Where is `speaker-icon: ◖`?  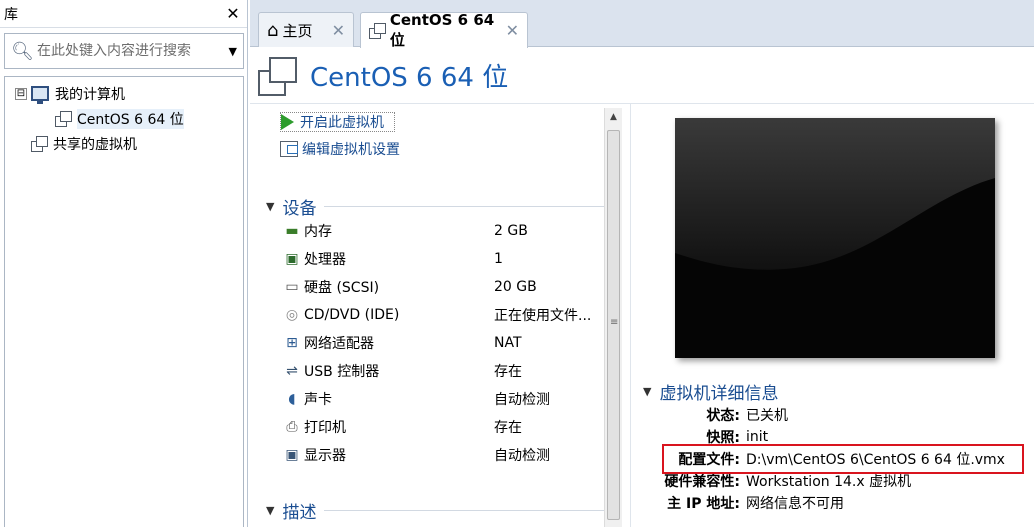
speaker-icon: ◖ is located at coordinates (292, 399).